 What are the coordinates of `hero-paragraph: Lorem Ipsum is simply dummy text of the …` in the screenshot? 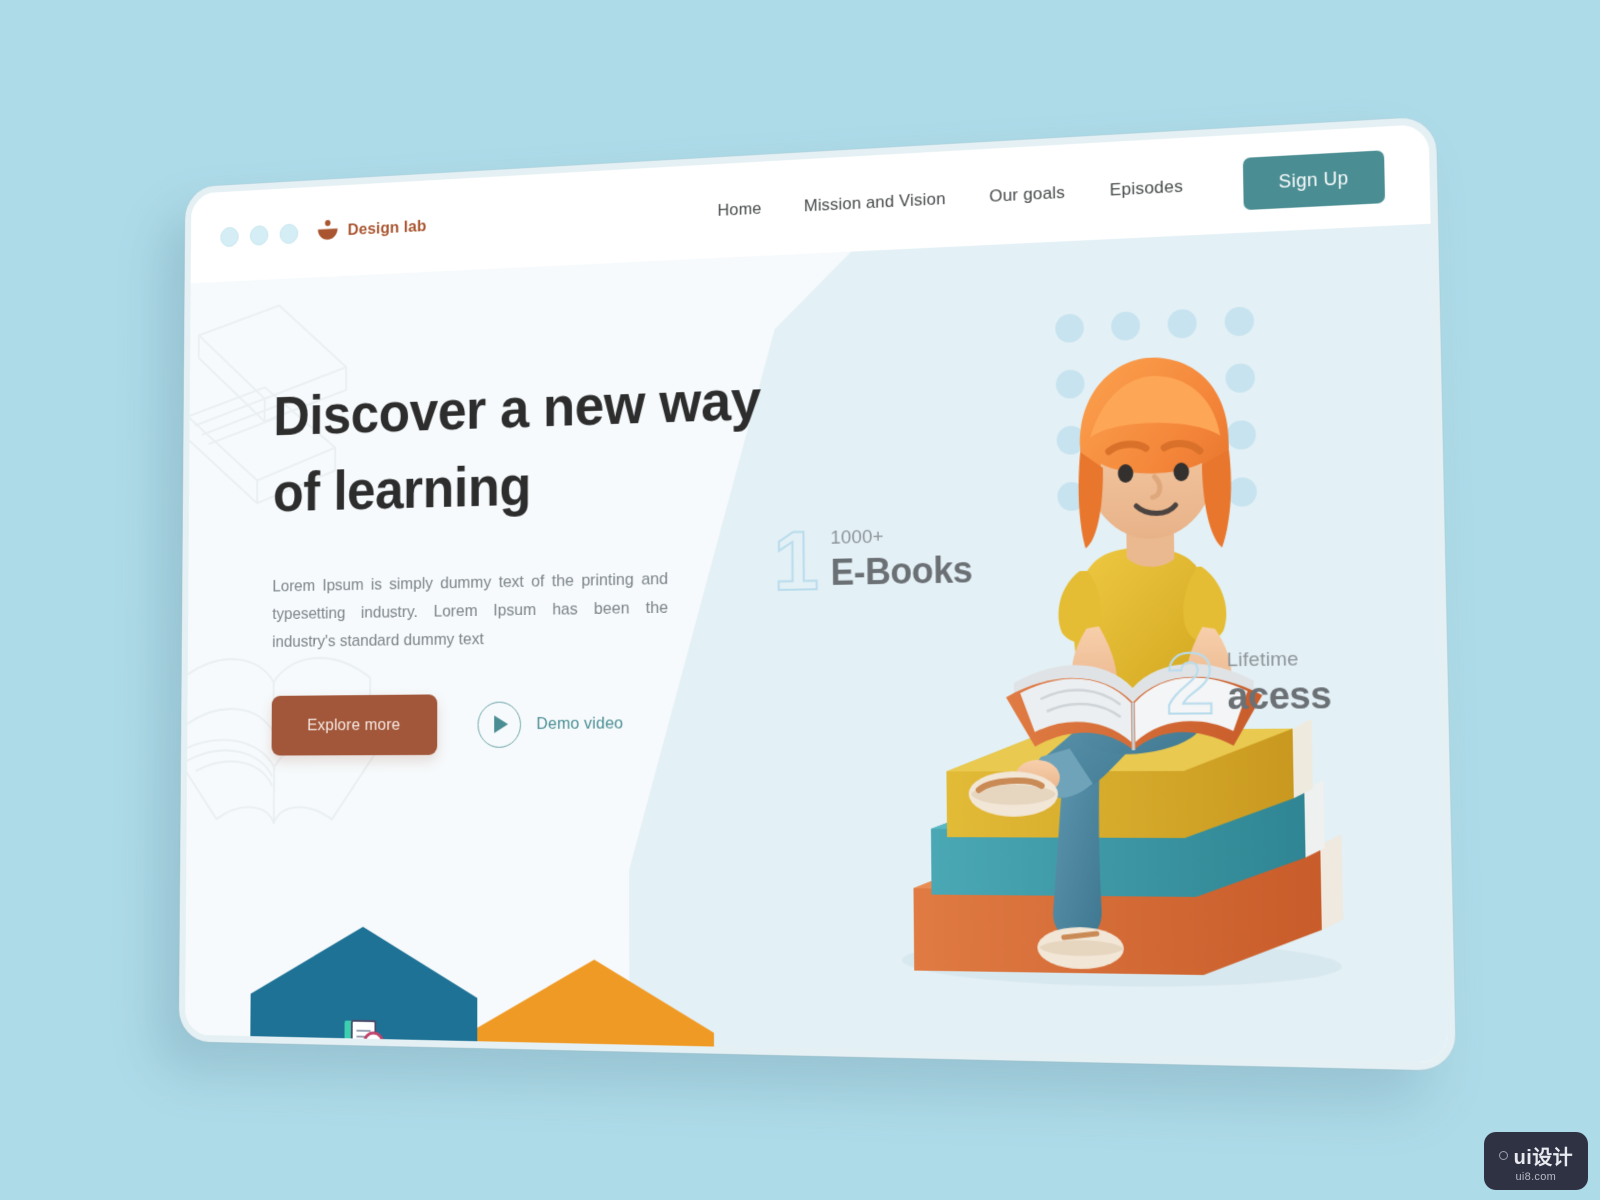 It's located at (470, 610).